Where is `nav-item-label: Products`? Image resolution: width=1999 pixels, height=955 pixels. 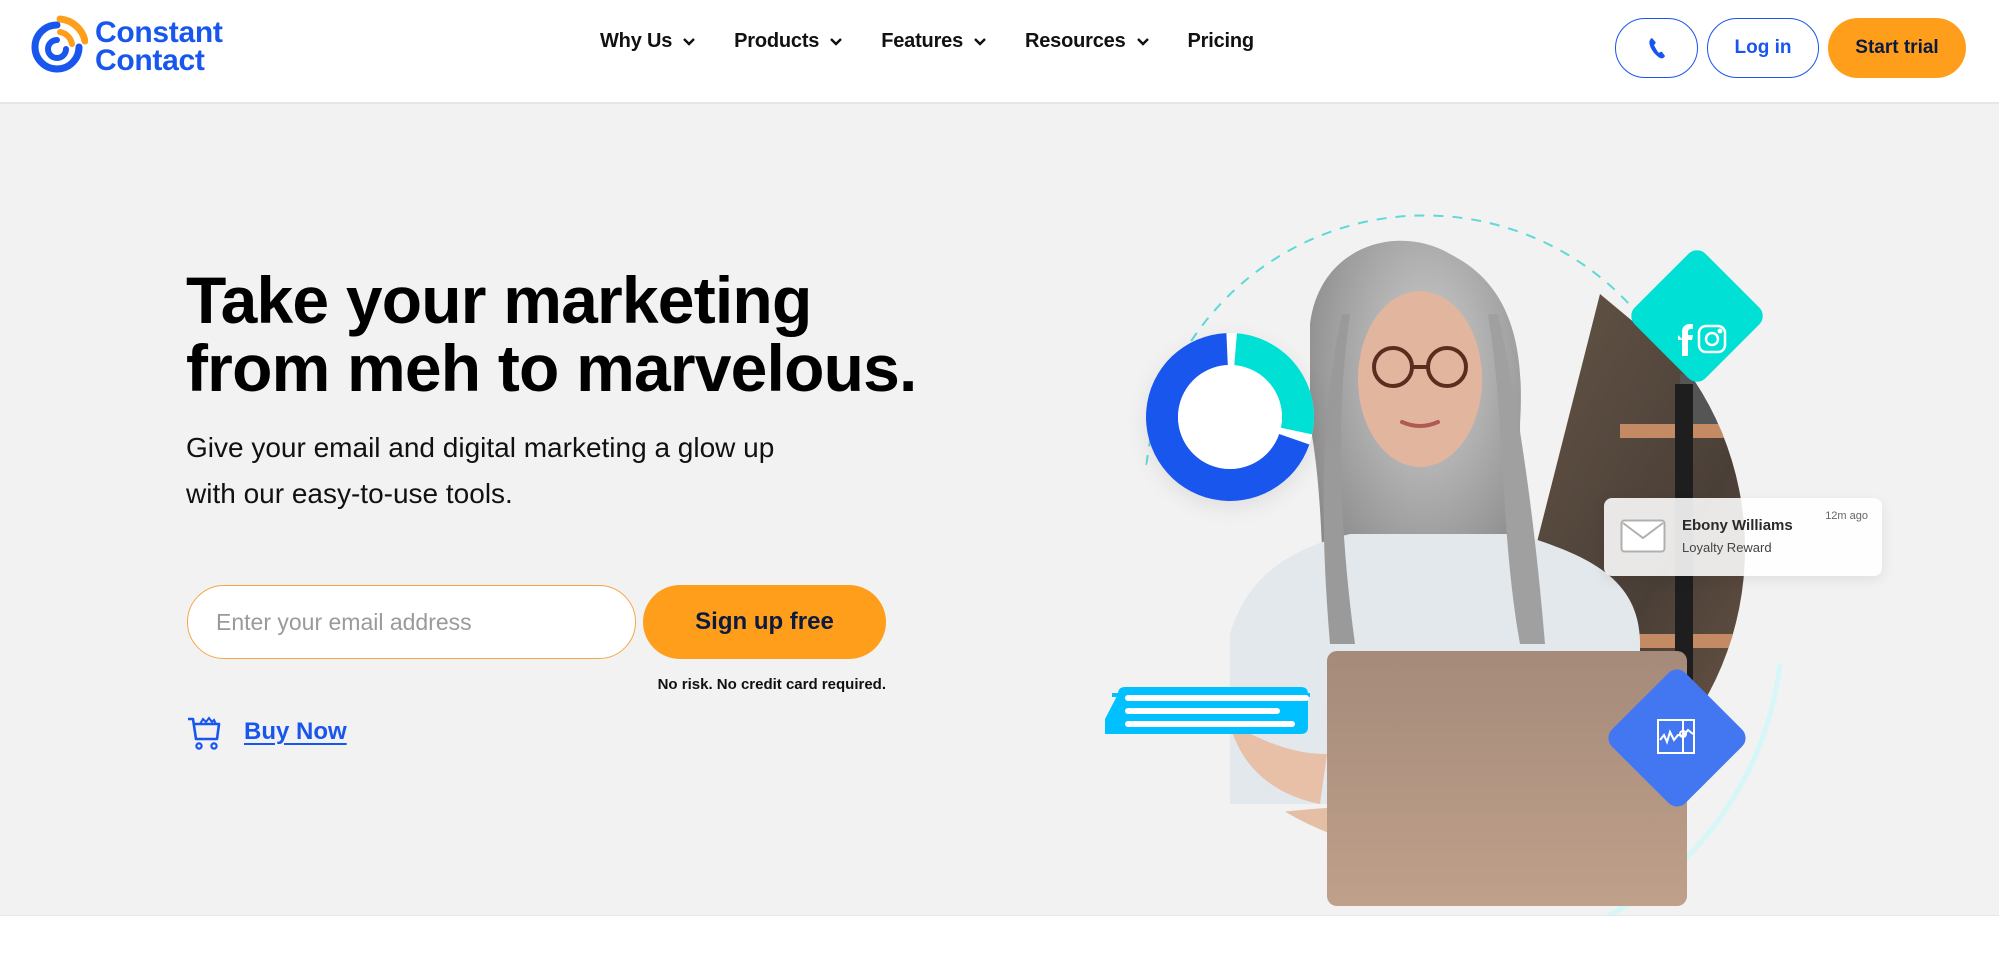
nav-item-label: Products is located at coordinates (777, 41).